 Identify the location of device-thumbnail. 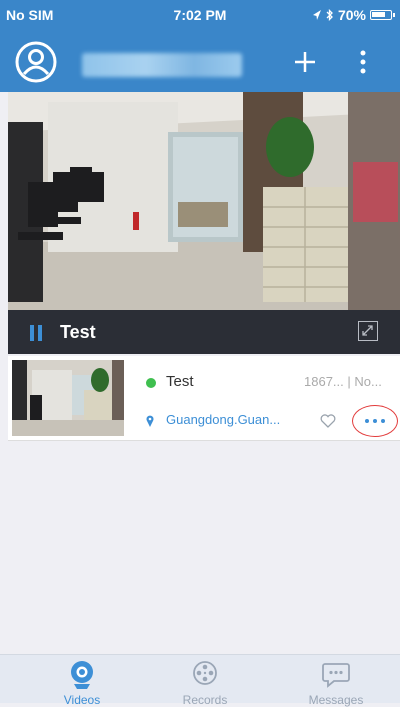
(68, 398).